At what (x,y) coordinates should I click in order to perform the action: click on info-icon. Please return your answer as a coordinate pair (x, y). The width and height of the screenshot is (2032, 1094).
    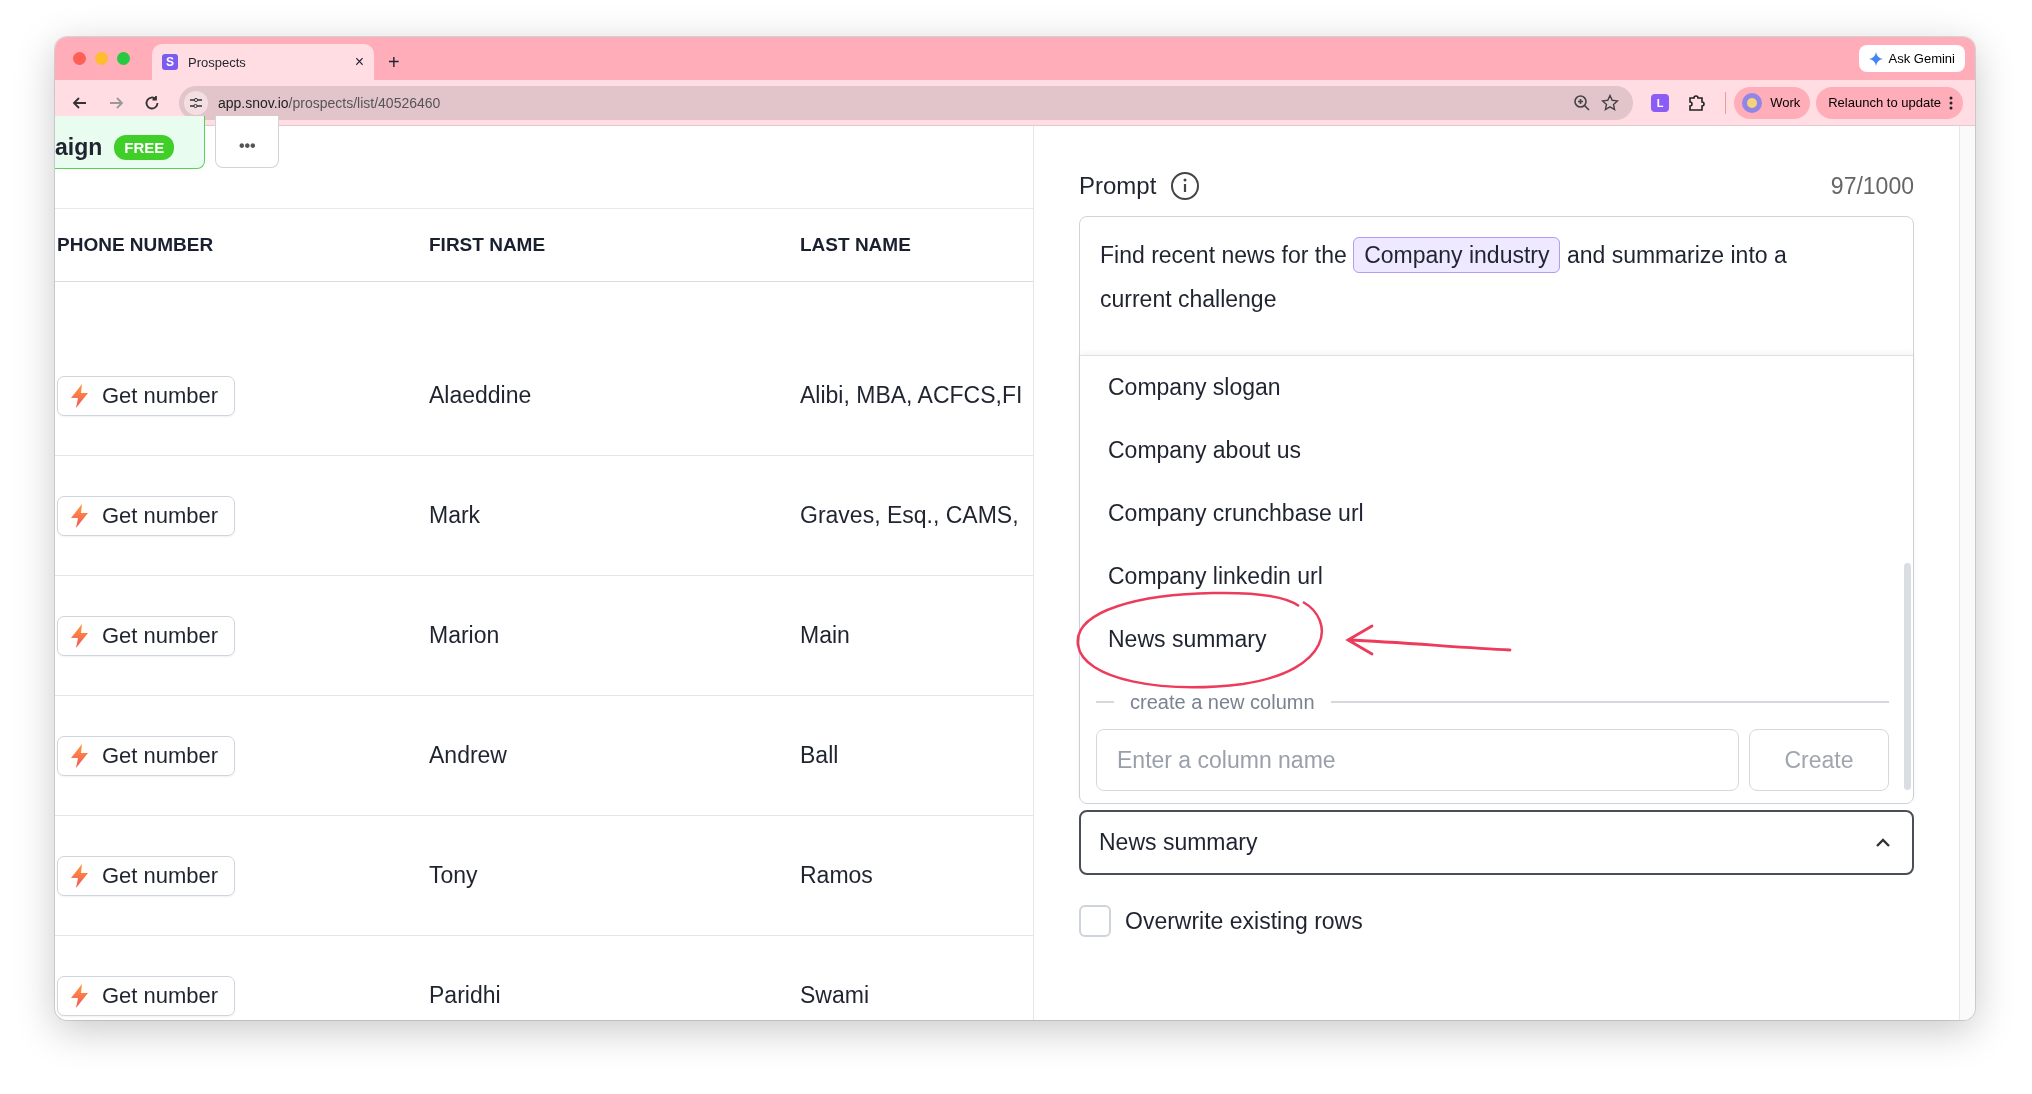
    Looking at the image, I should click on (1185, 186).